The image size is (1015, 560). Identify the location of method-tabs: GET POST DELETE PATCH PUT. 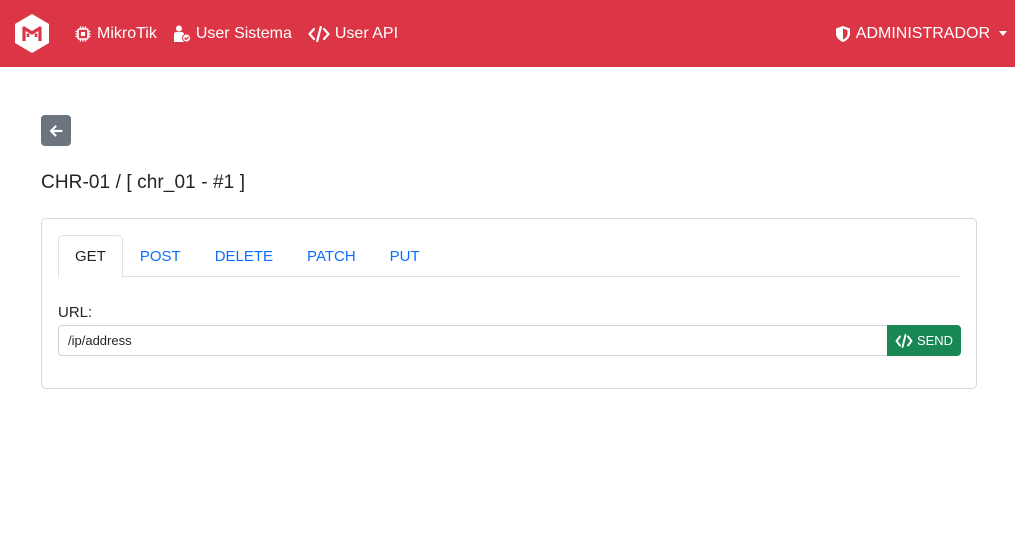
(509, 256).